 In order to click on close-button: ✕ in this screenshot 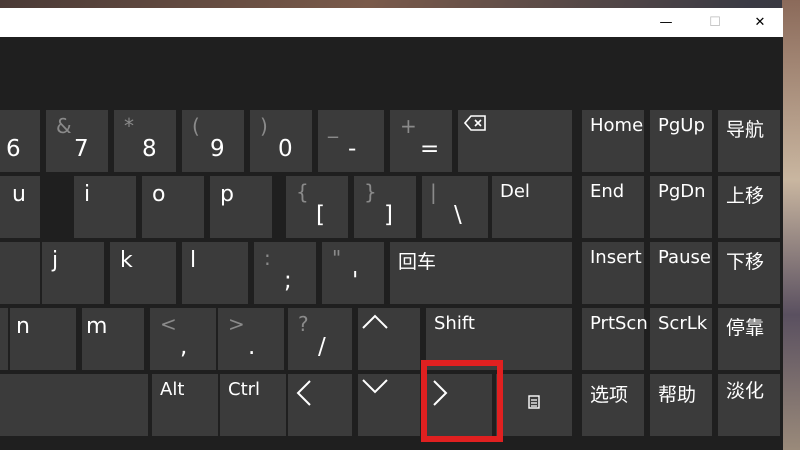, I will do `click(760, 22)`.